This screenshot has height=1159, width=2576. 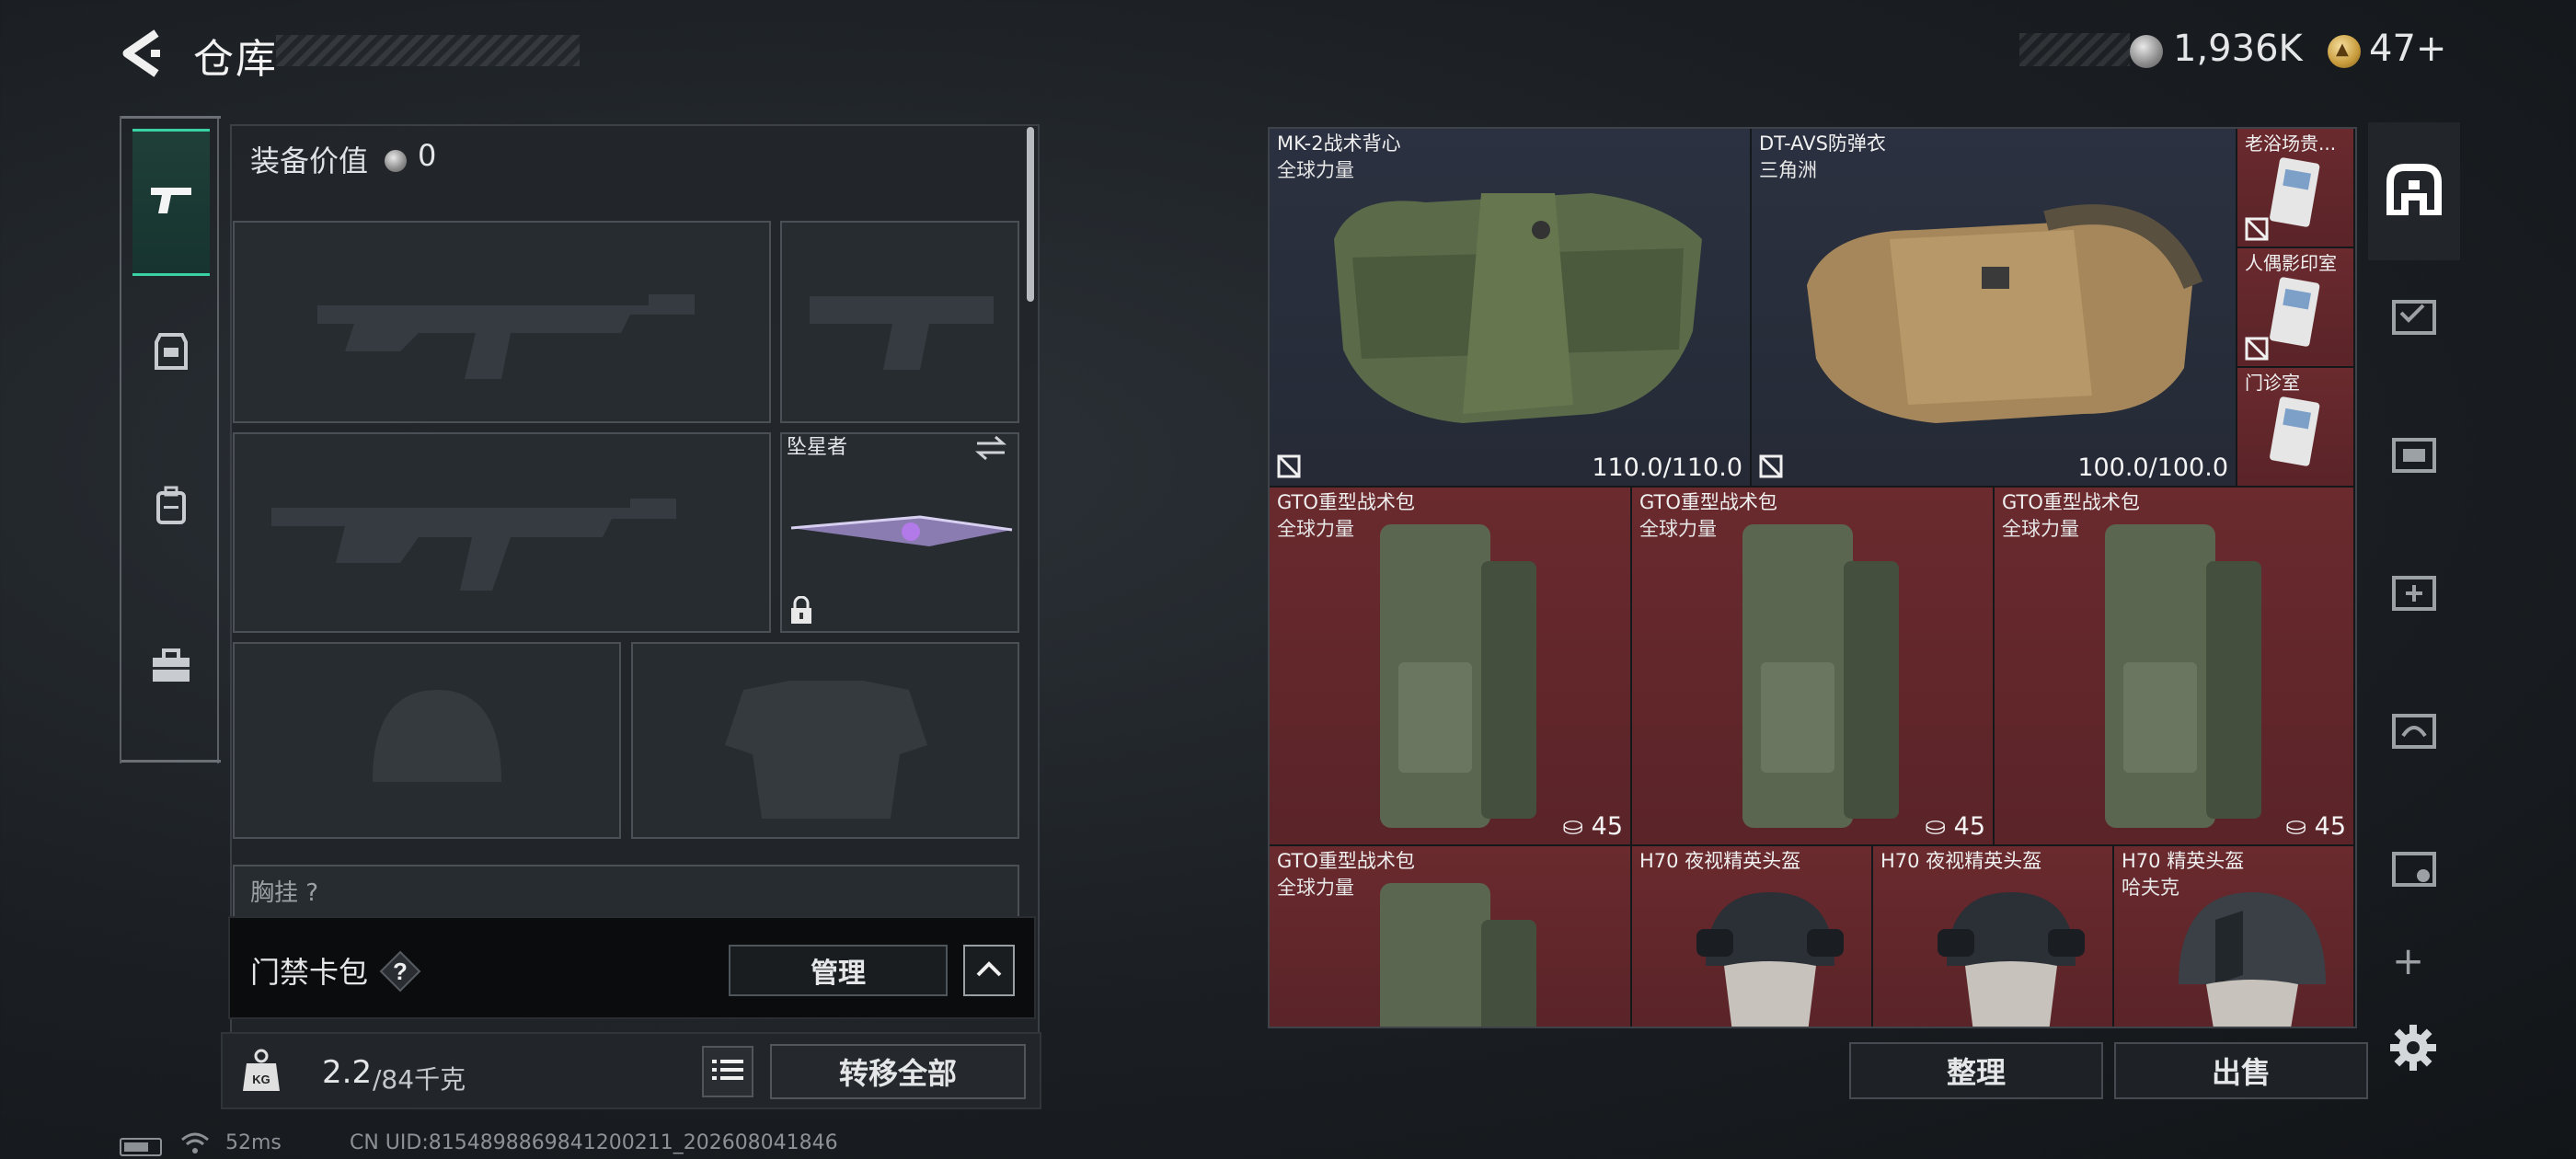 I want to click on manage-button: 管理, so click(x=838, y=970).